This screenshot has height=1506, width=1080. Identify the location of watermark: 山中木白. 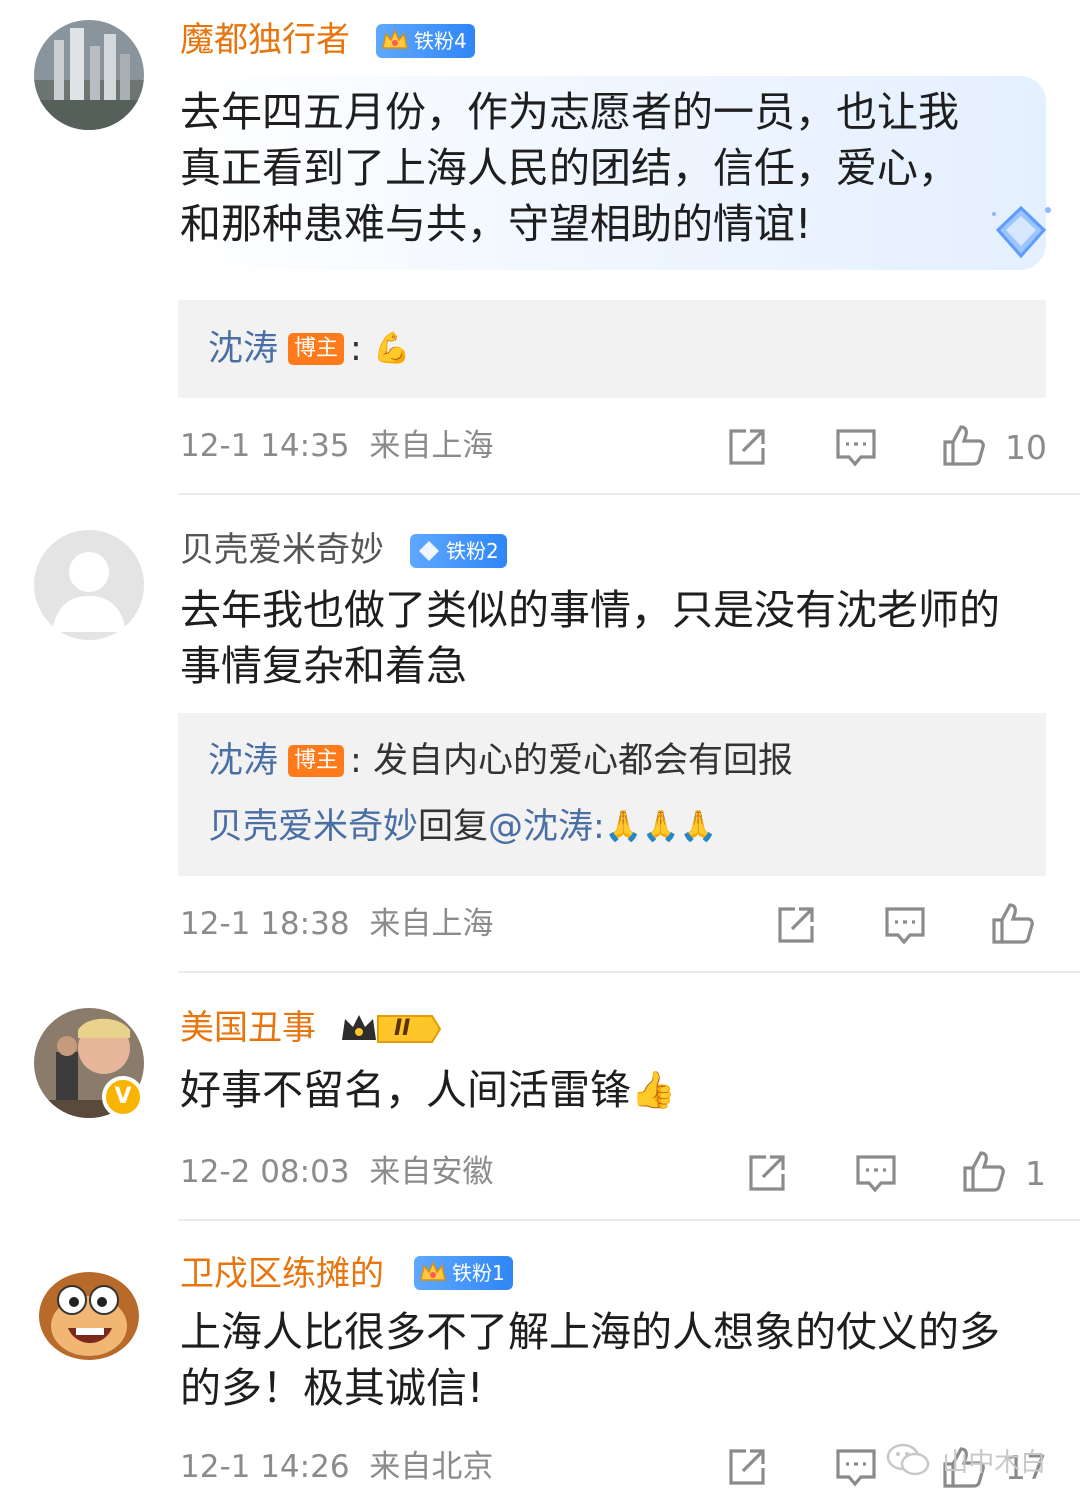
(966, 1463).